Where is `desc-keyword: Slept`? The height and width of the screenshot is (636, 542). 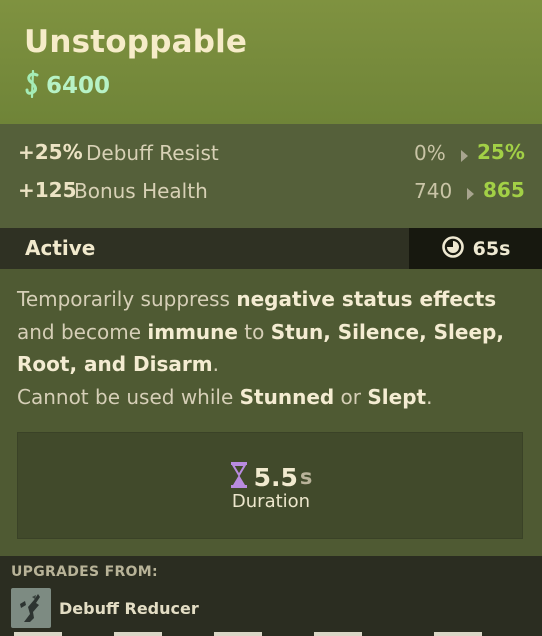
desc-keyword: Slept is located at coordinates (397, 396).